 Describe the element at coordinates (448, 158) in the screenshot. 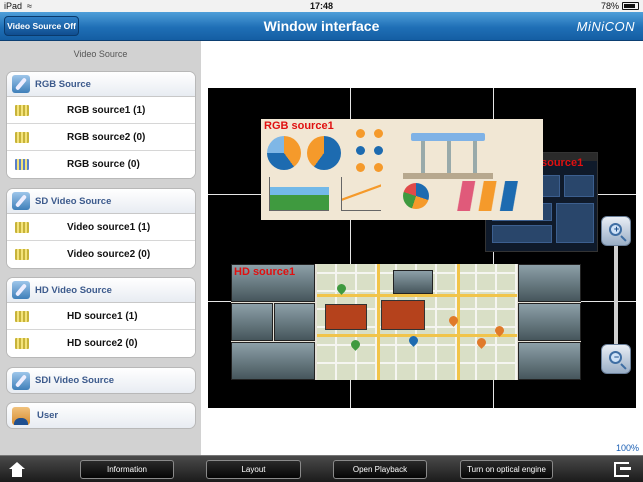

I see `gas-station-graphic` at that location.